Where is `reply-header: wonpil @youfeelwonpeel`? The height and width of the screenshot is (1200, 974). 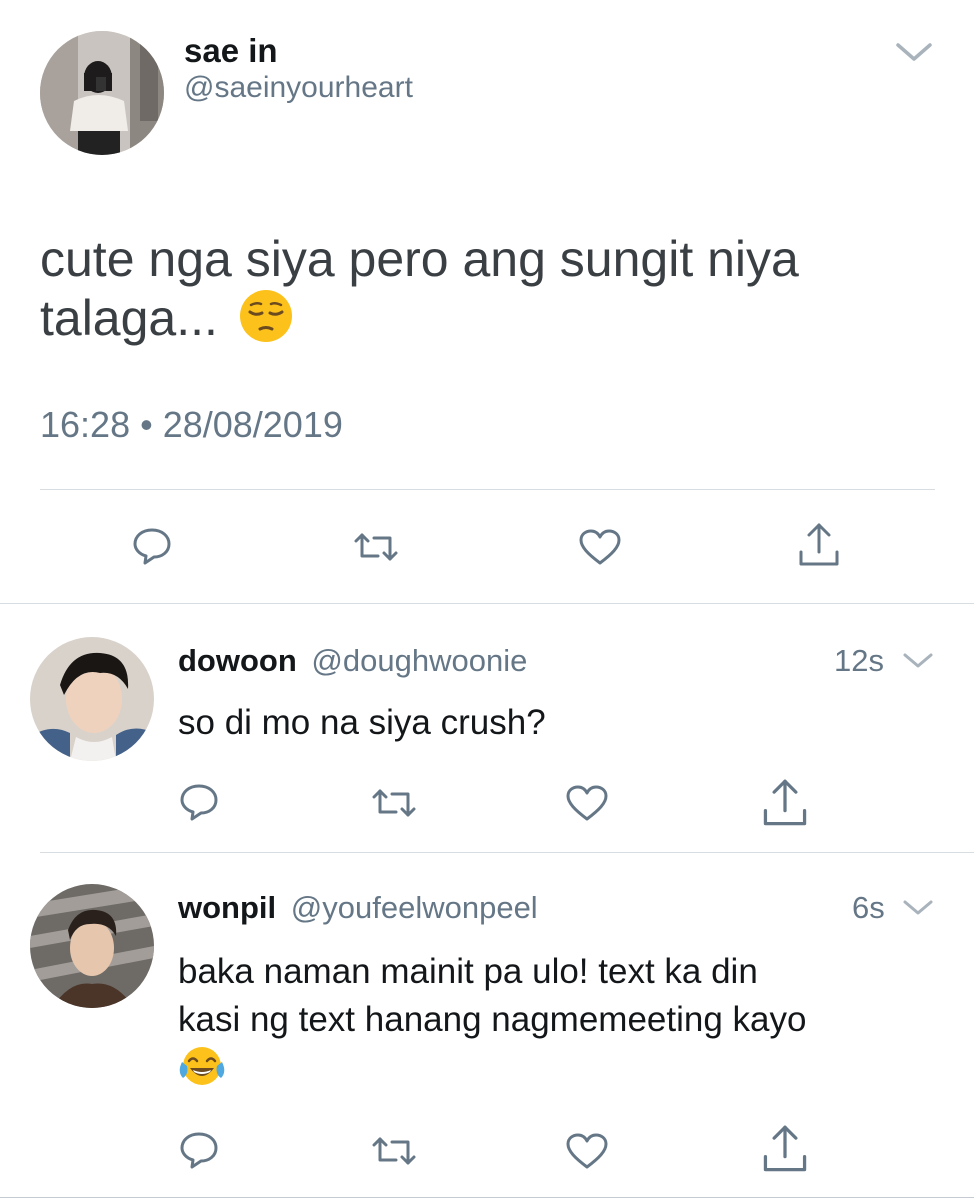 reply-header: wonpil @youfeelwonpeel is located at coordinates (358, 908).